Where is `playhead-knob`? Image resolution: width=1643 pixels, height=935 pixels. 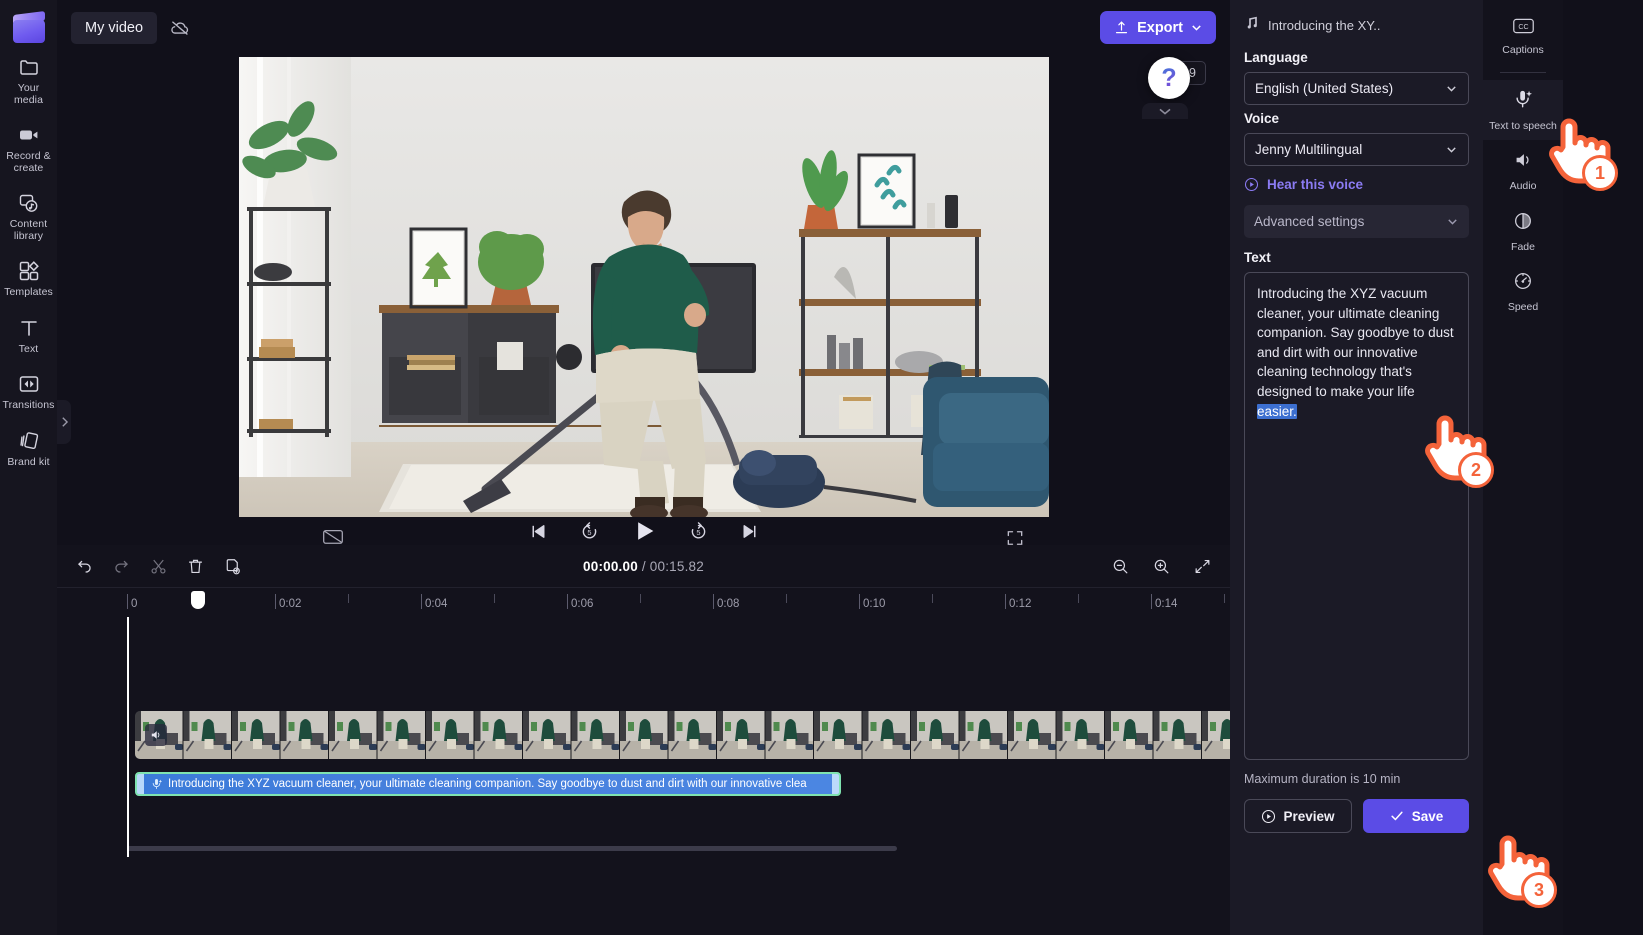
playhead-knob is located at coordinates (198, 600).